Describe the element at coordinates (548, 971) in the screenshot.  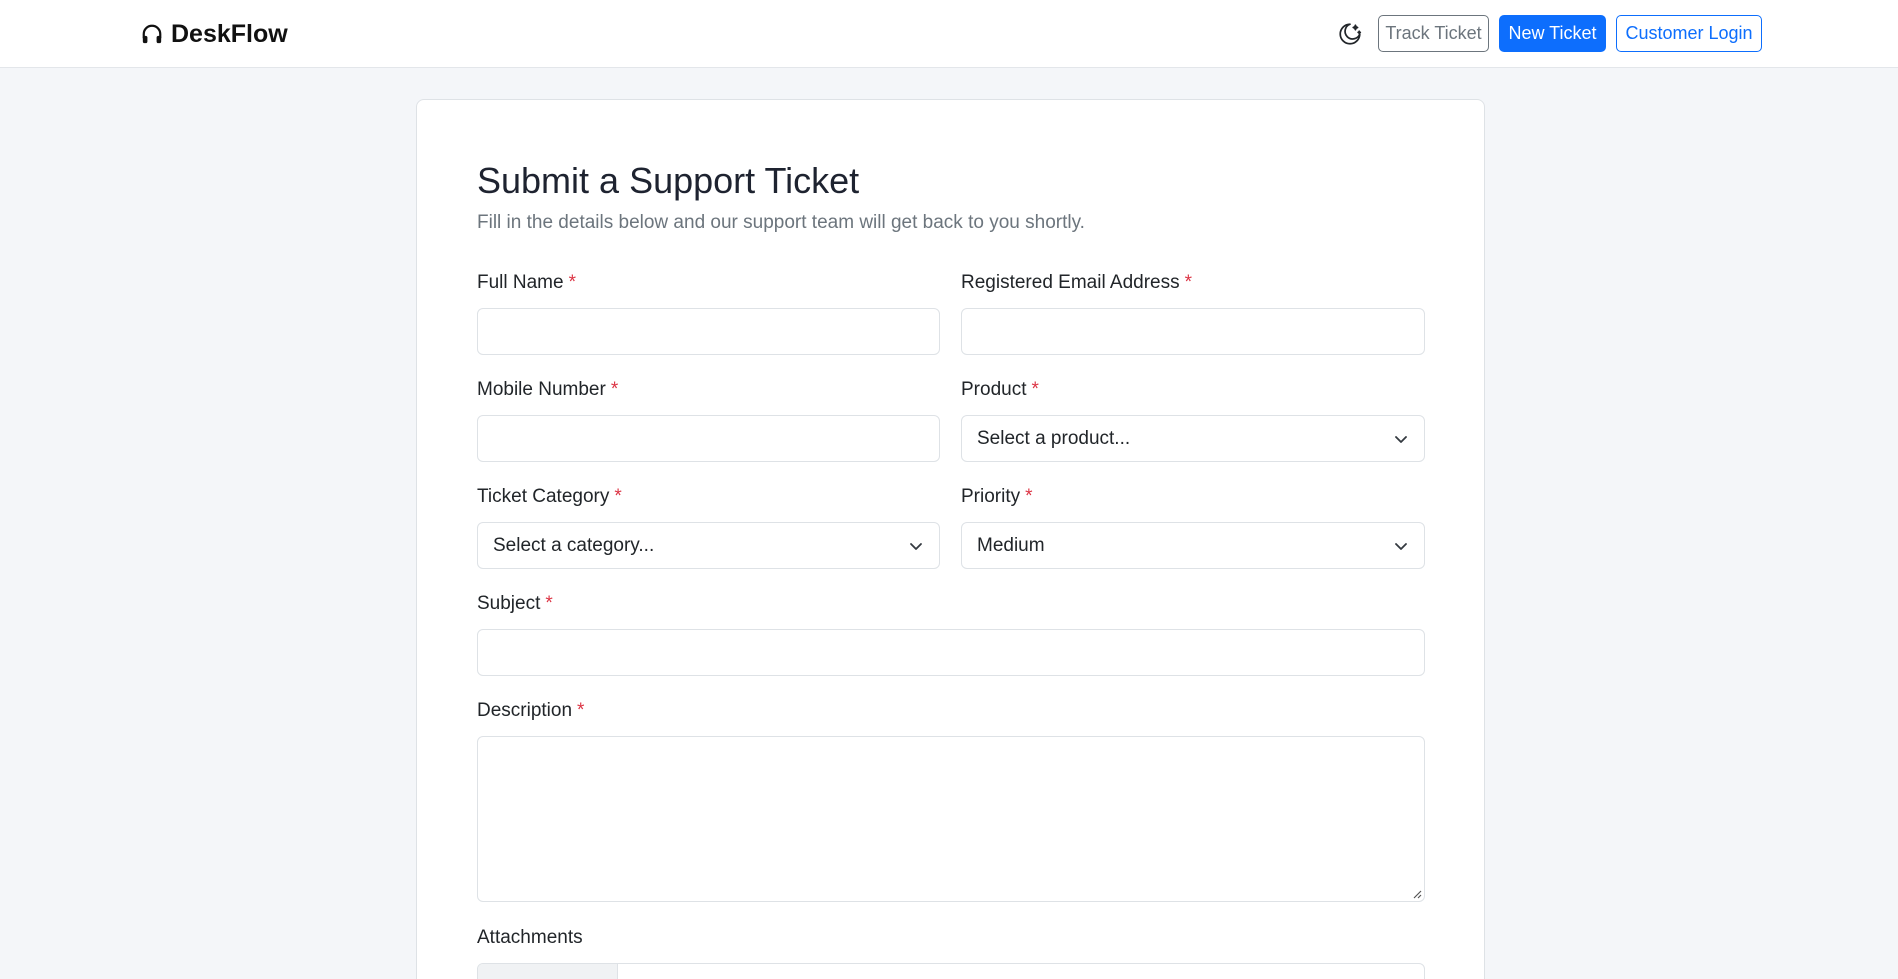
I see `choose-files-button` at that location.